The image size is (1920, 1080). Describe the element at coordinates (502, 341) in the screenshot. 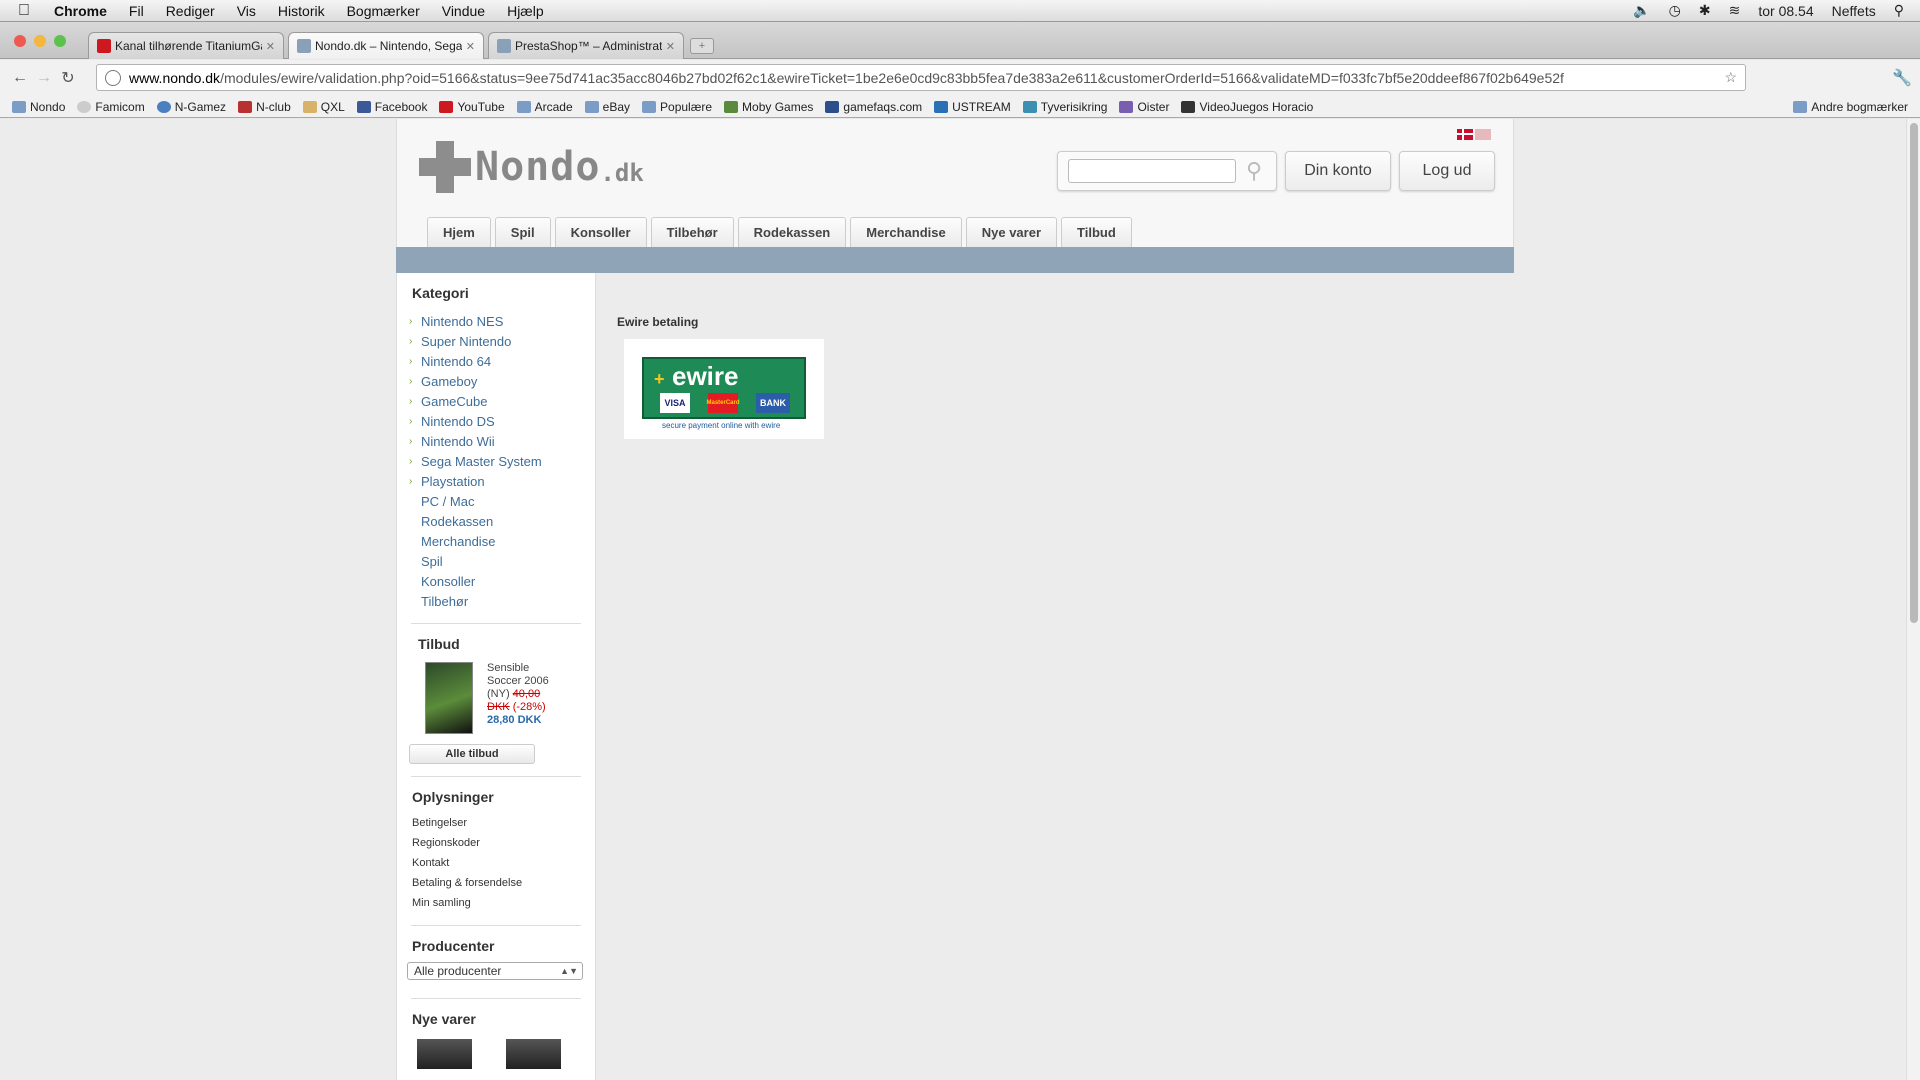

I see `category-item: › Super Nintendo` at that location.